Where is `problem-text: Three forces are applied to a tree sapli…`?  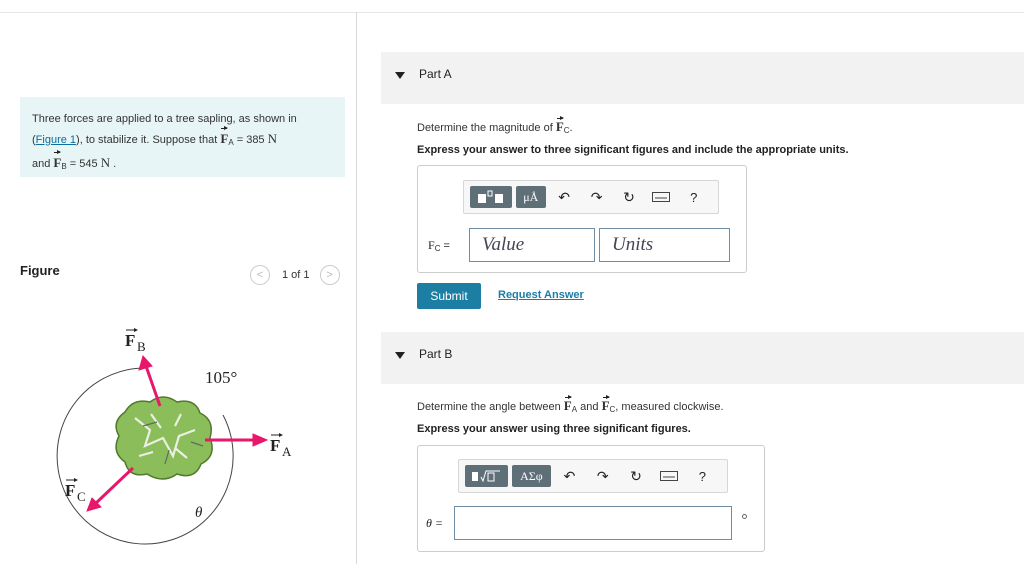 problem-text: Three forces are applied to a tree sapli… is located at coordinates (164, 119).